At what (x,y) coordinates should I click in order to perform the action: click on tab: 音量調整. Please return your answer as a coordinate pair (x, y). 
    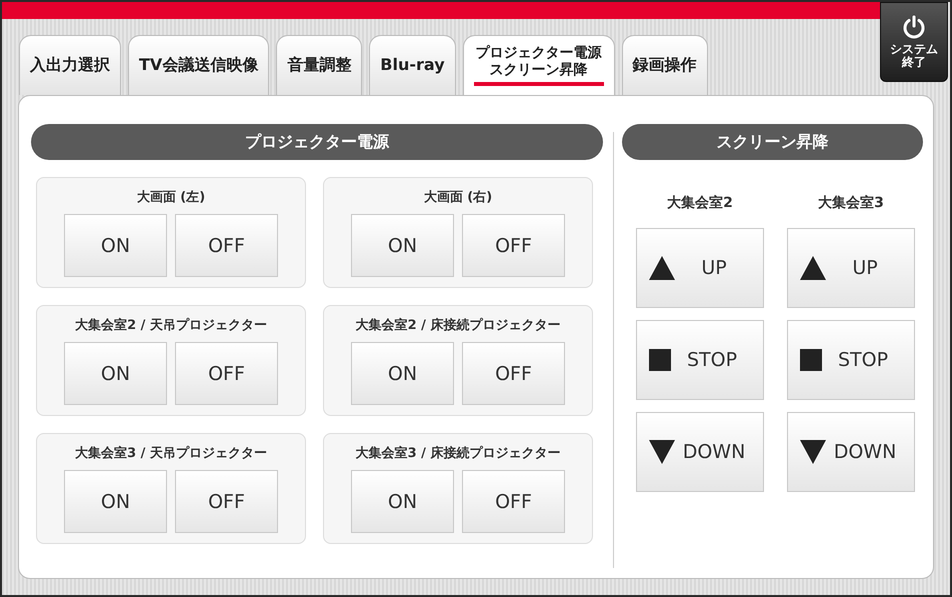
    Looking at the image, I should click on (319, 65).